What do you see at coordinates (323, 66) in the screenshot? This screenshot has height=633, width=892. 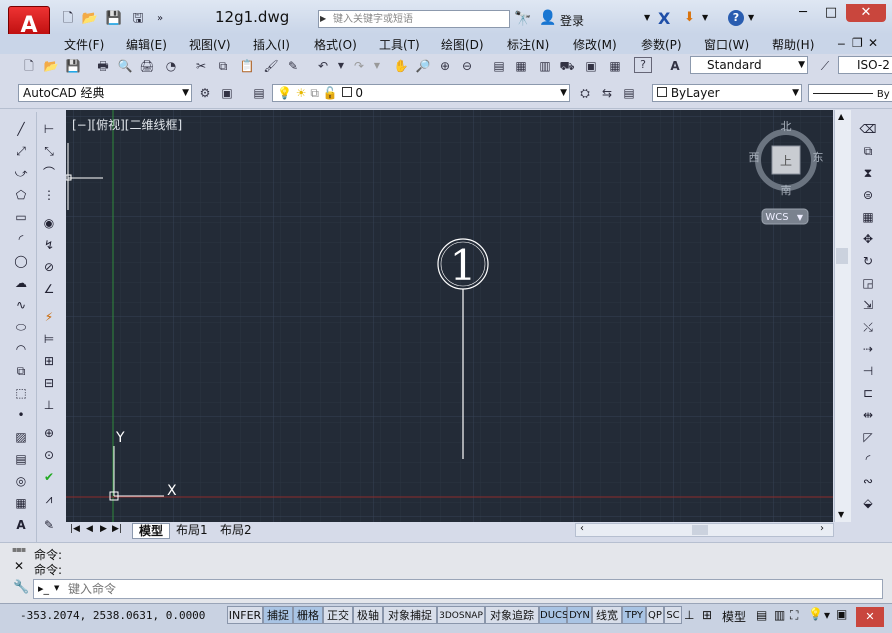 I see `undo-icon: ↶` at bounding box center [323, 66].